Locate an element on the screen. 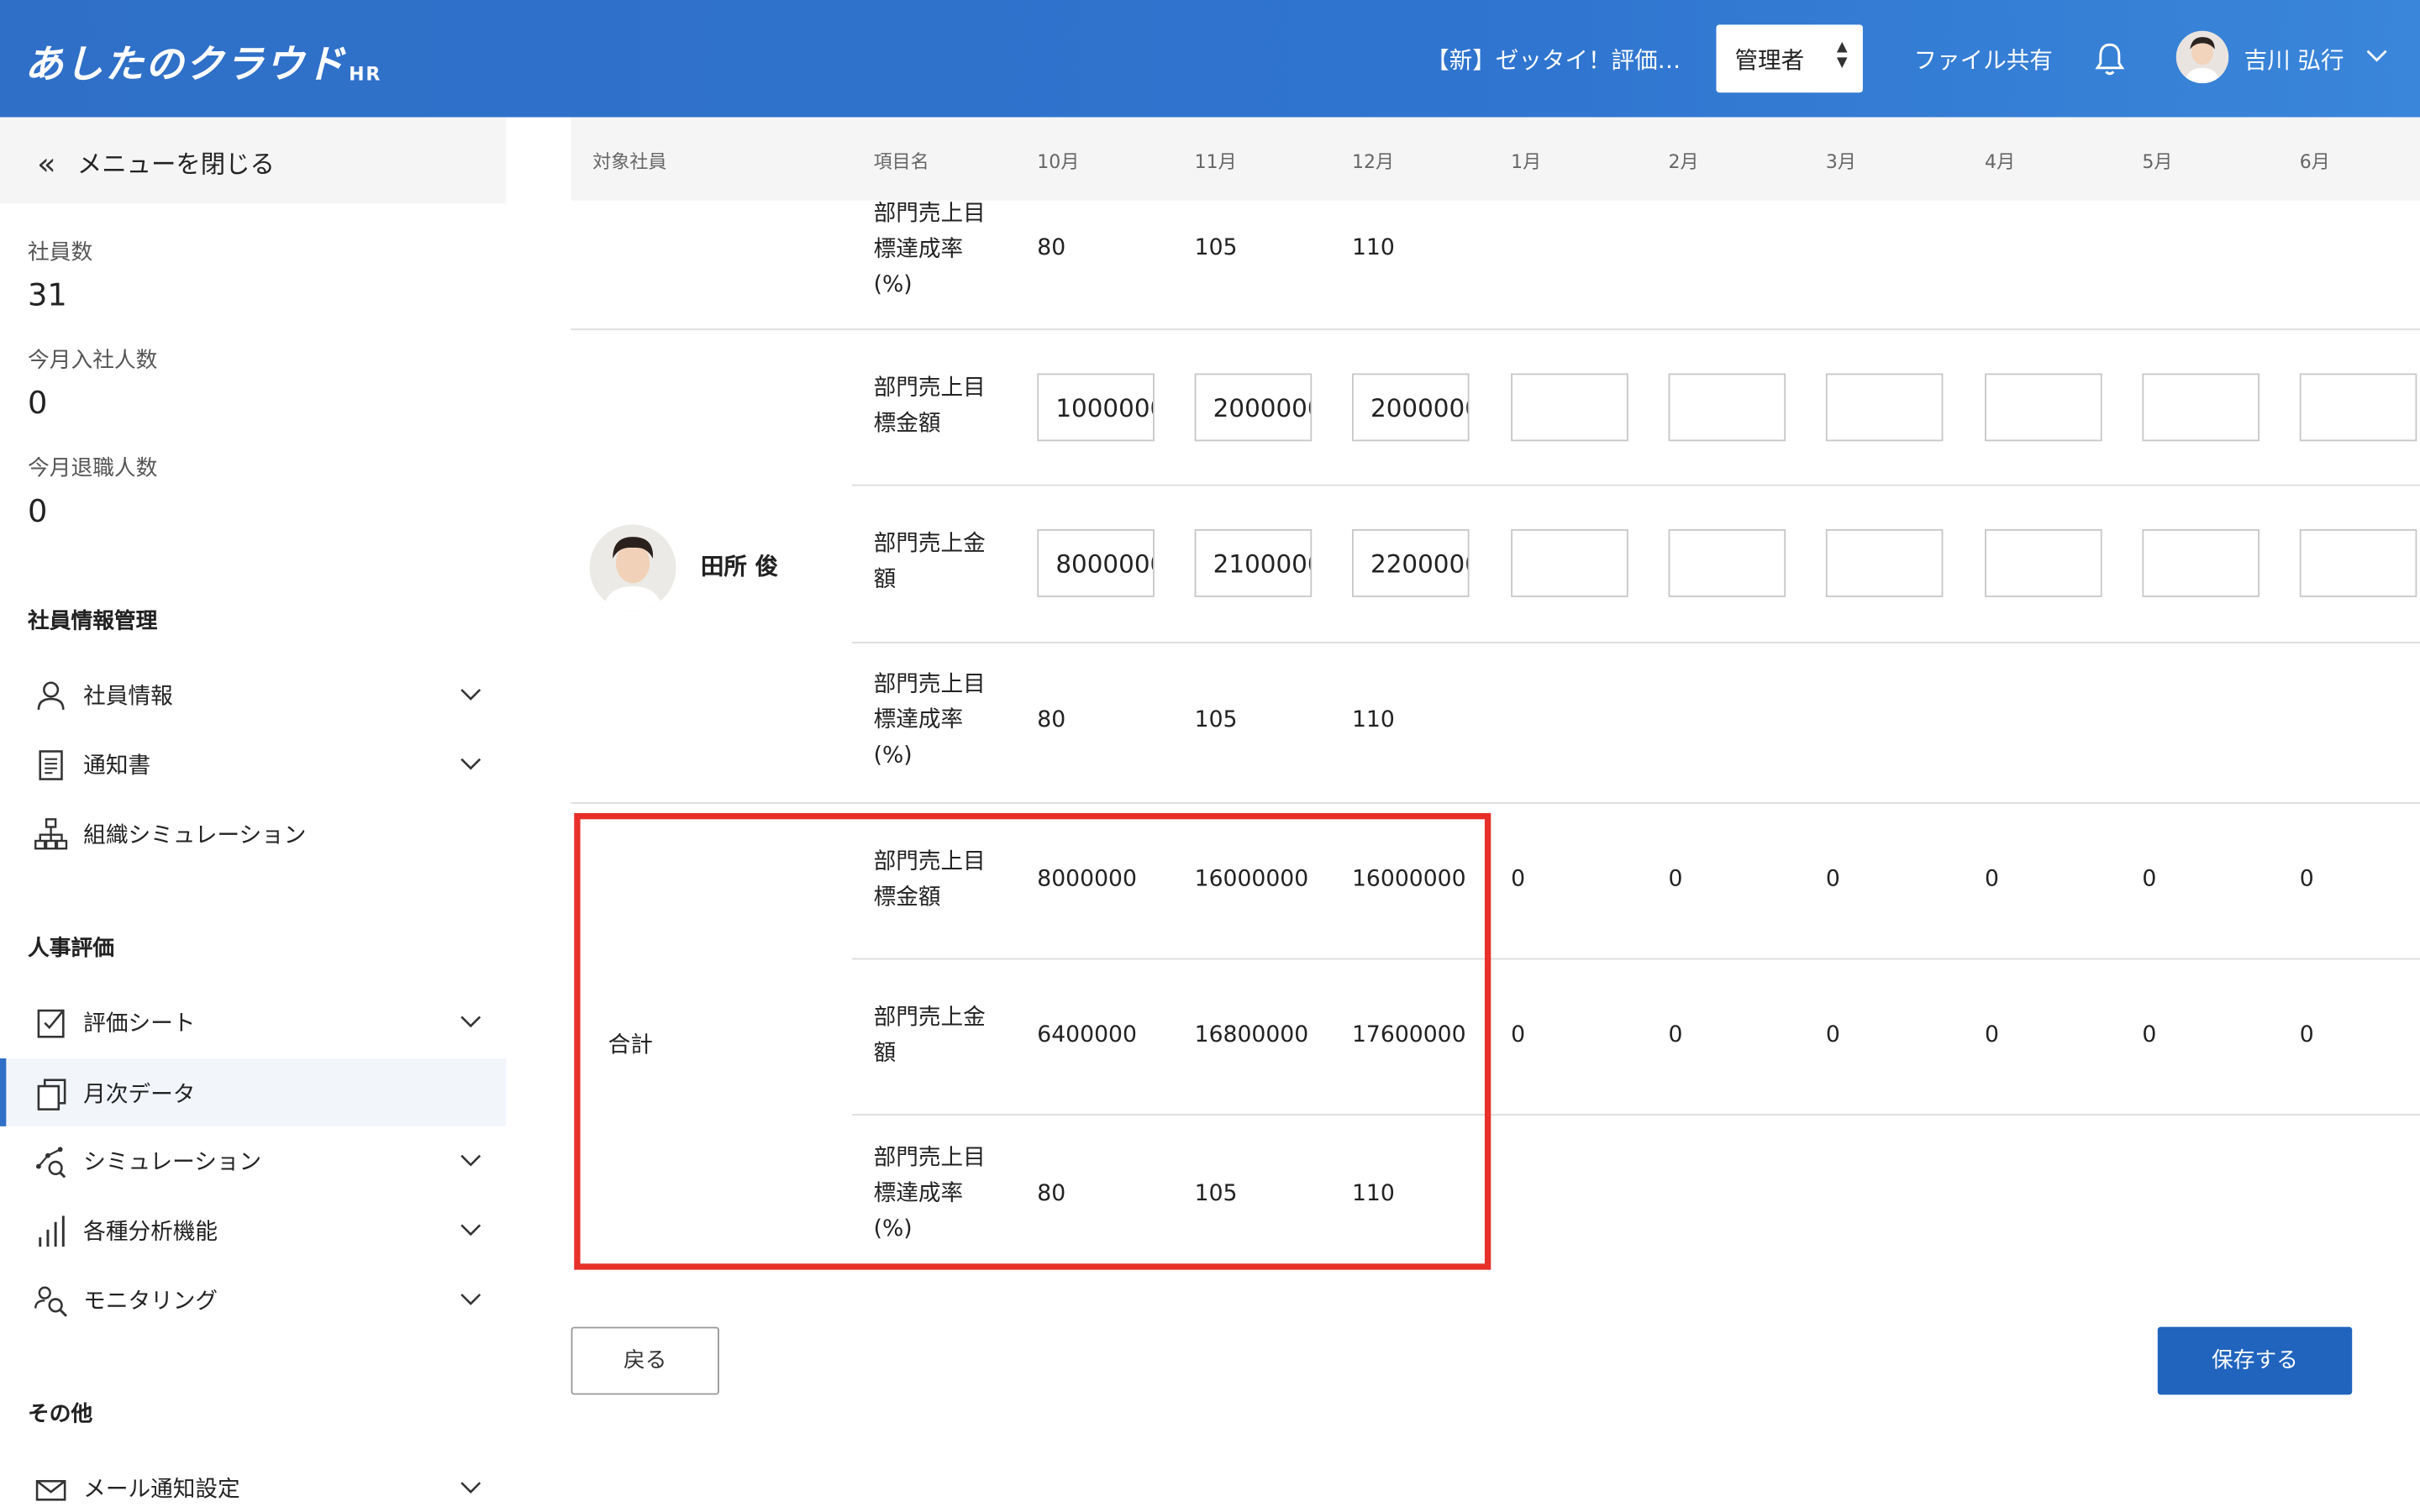 The height and width of the screenshot is (1512, 2420). bell-icon is located at coordinates (2110, 58).